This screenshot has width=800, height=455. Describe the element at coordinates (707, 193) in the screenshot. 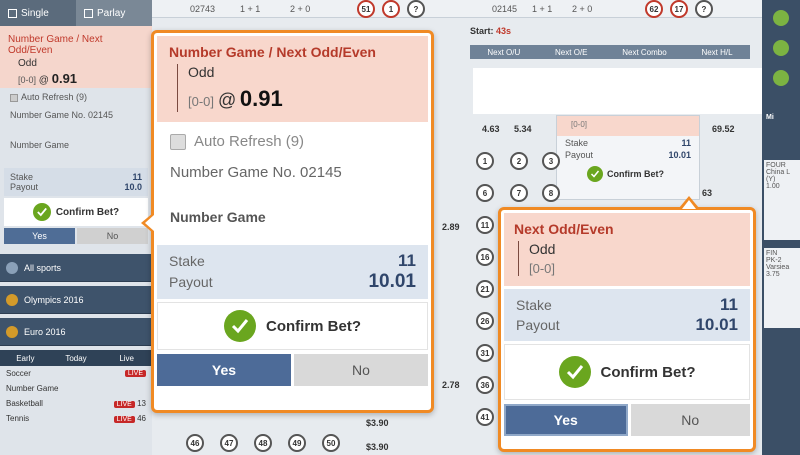

I see `odds-value: 63` at that location.